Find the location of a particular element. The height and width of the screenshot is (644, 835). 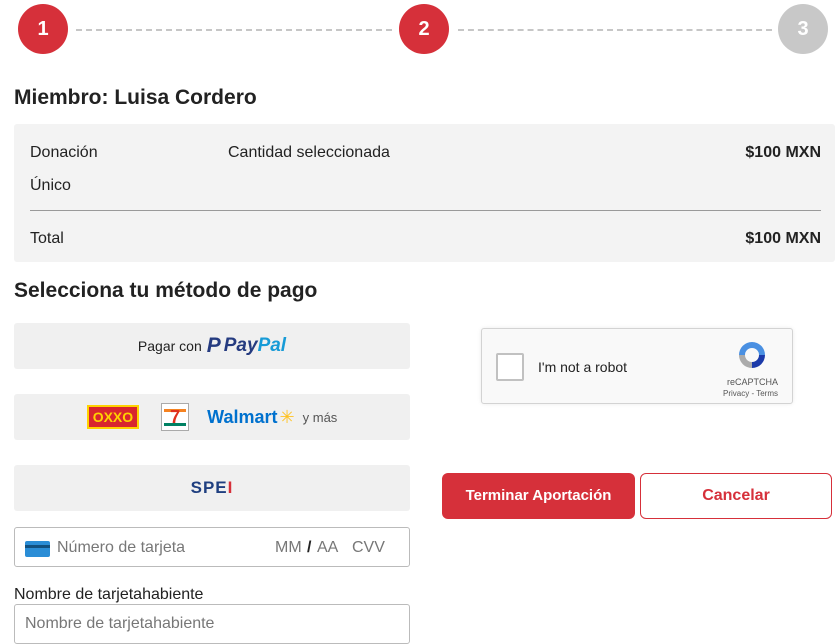

total-amount: $100 MXN is located at coordinates (783, 238).